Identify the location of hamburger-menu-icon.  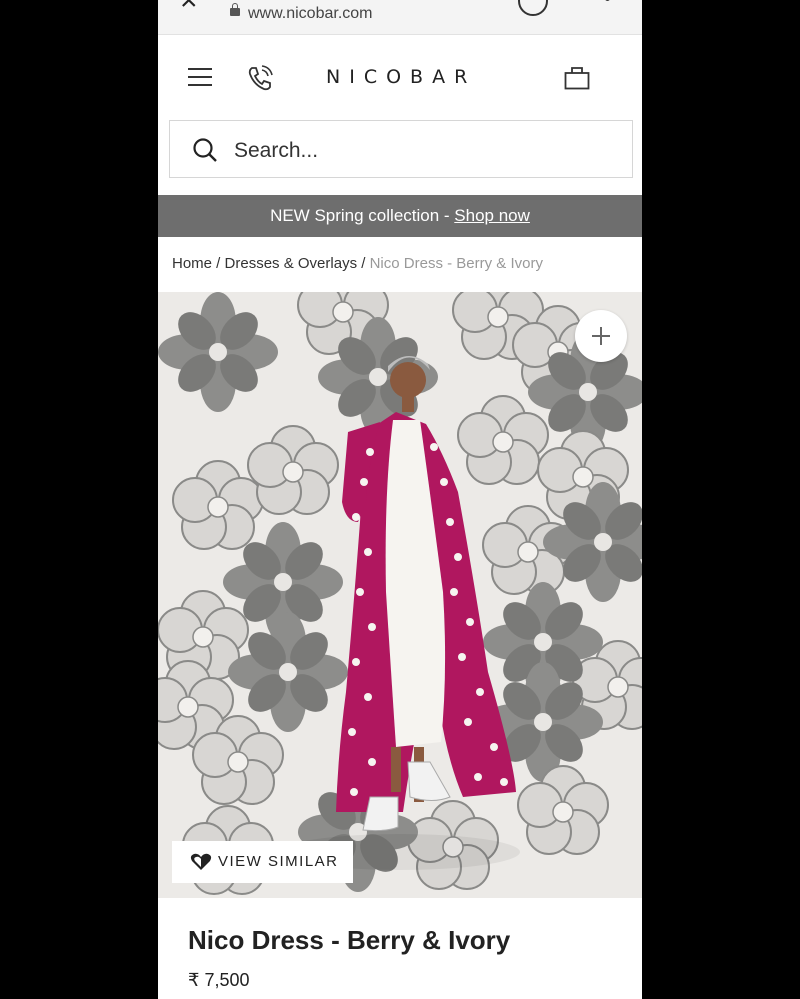
(200, 77).